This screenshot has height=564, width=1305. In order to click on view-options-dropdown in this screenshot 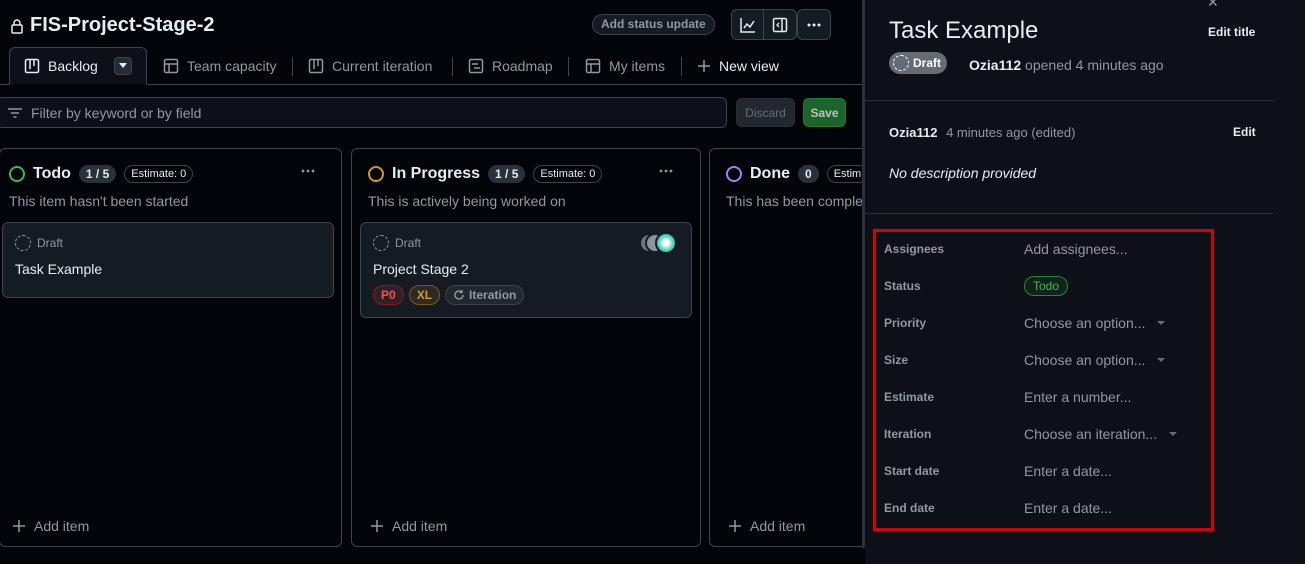, I will do `click(122, 66)`.